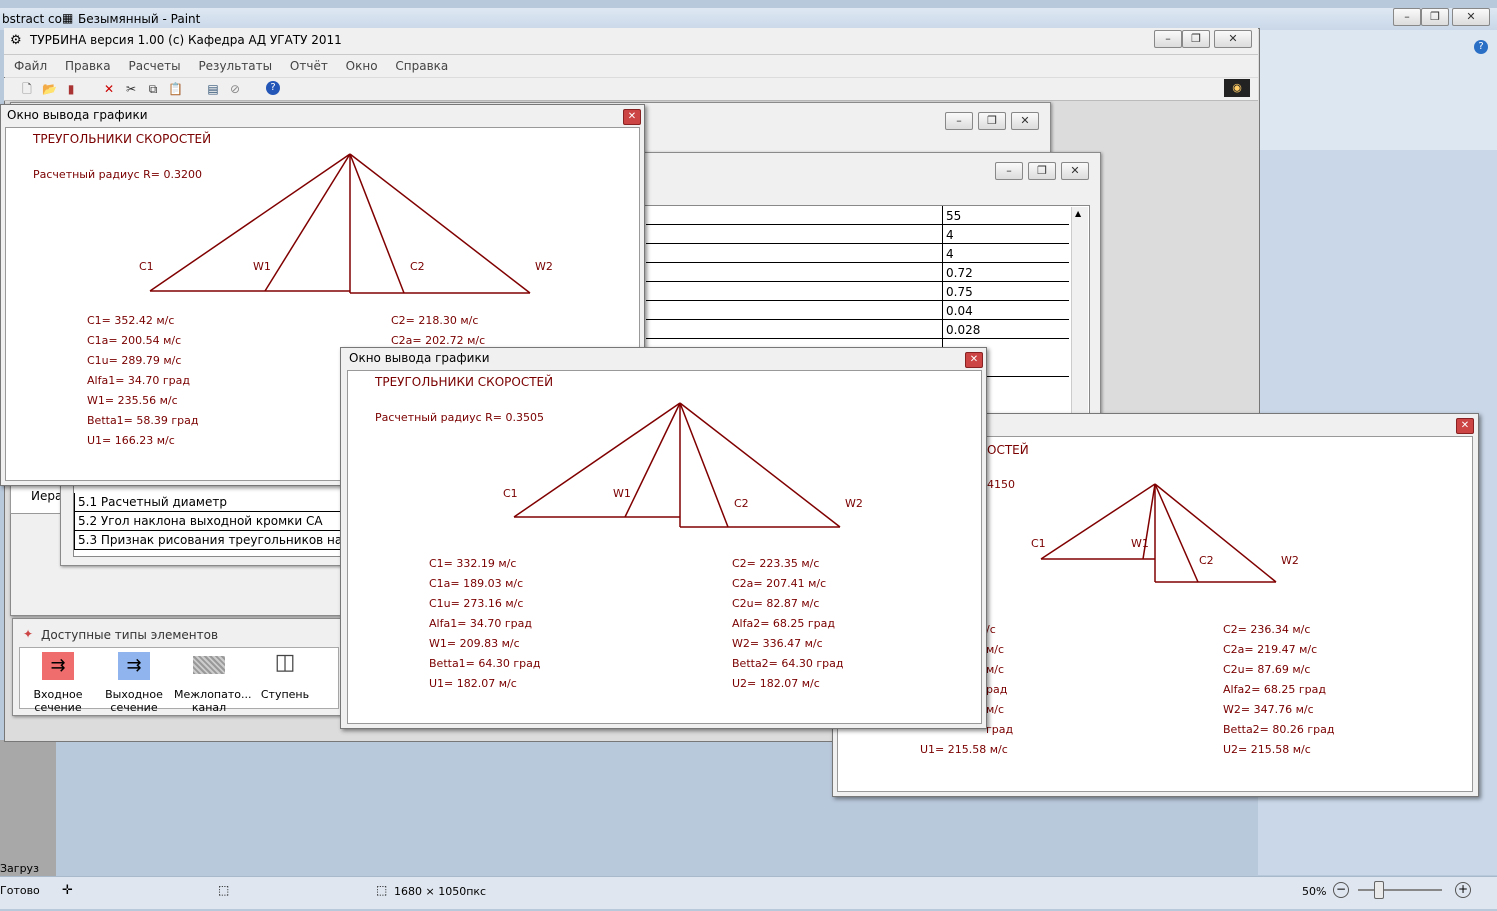  I want to click on hierarchy-tab: Иера, so click(46, 496).